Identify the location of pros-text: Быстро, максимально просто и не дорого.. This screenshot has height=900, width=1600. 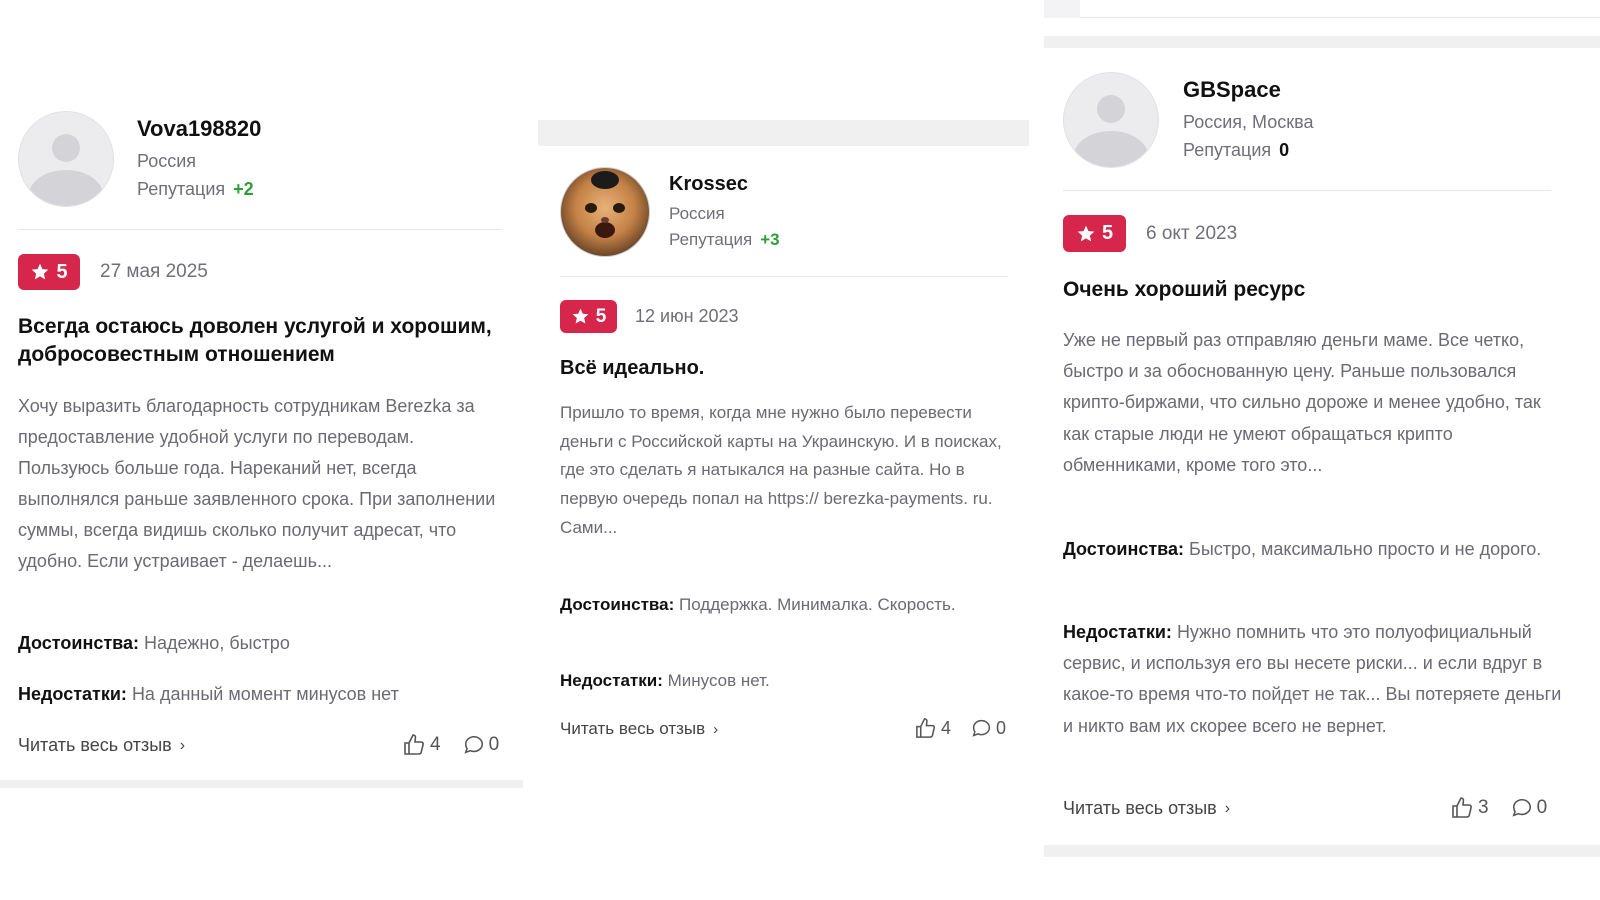
(1365, 549).